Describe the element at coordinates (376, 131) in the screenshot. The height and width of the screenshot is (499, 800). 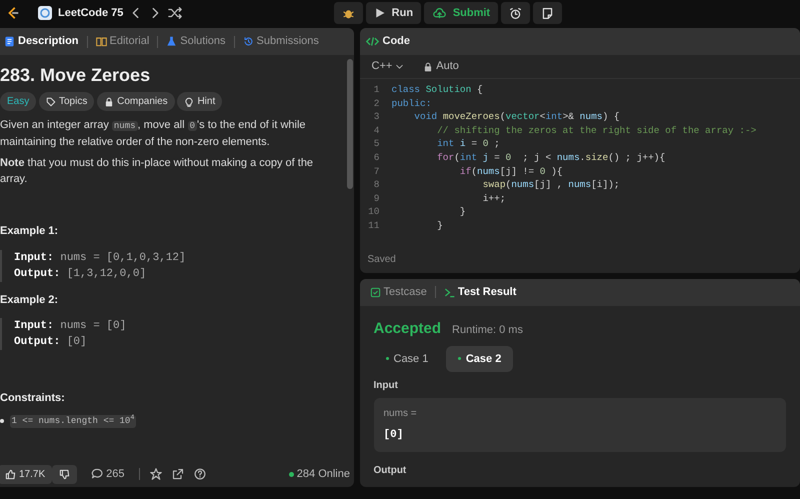
I see `line-number: 4` at that location.